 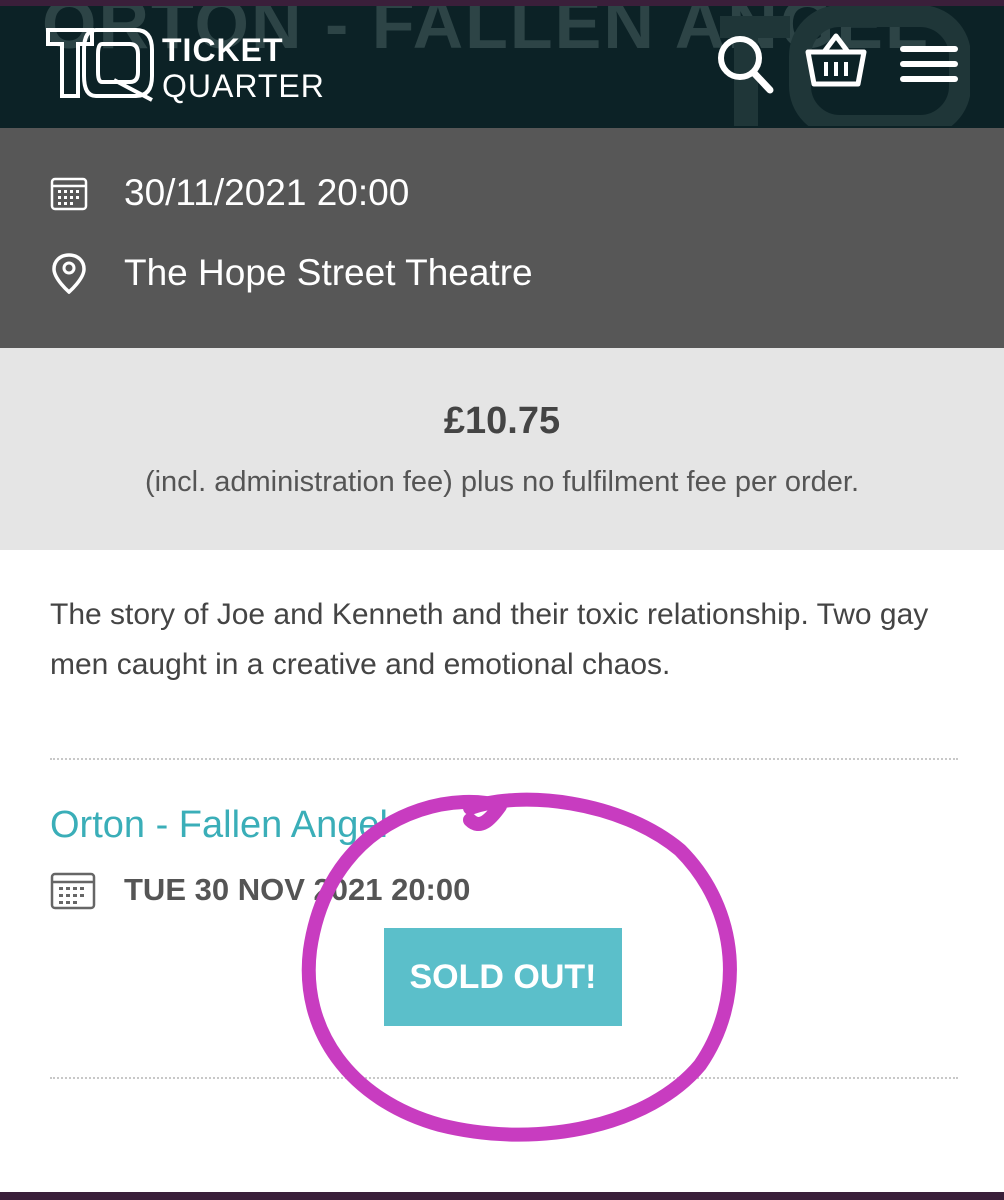 I want to click on logo-quarter-text: QUARTER, so click(x=243, y=86).